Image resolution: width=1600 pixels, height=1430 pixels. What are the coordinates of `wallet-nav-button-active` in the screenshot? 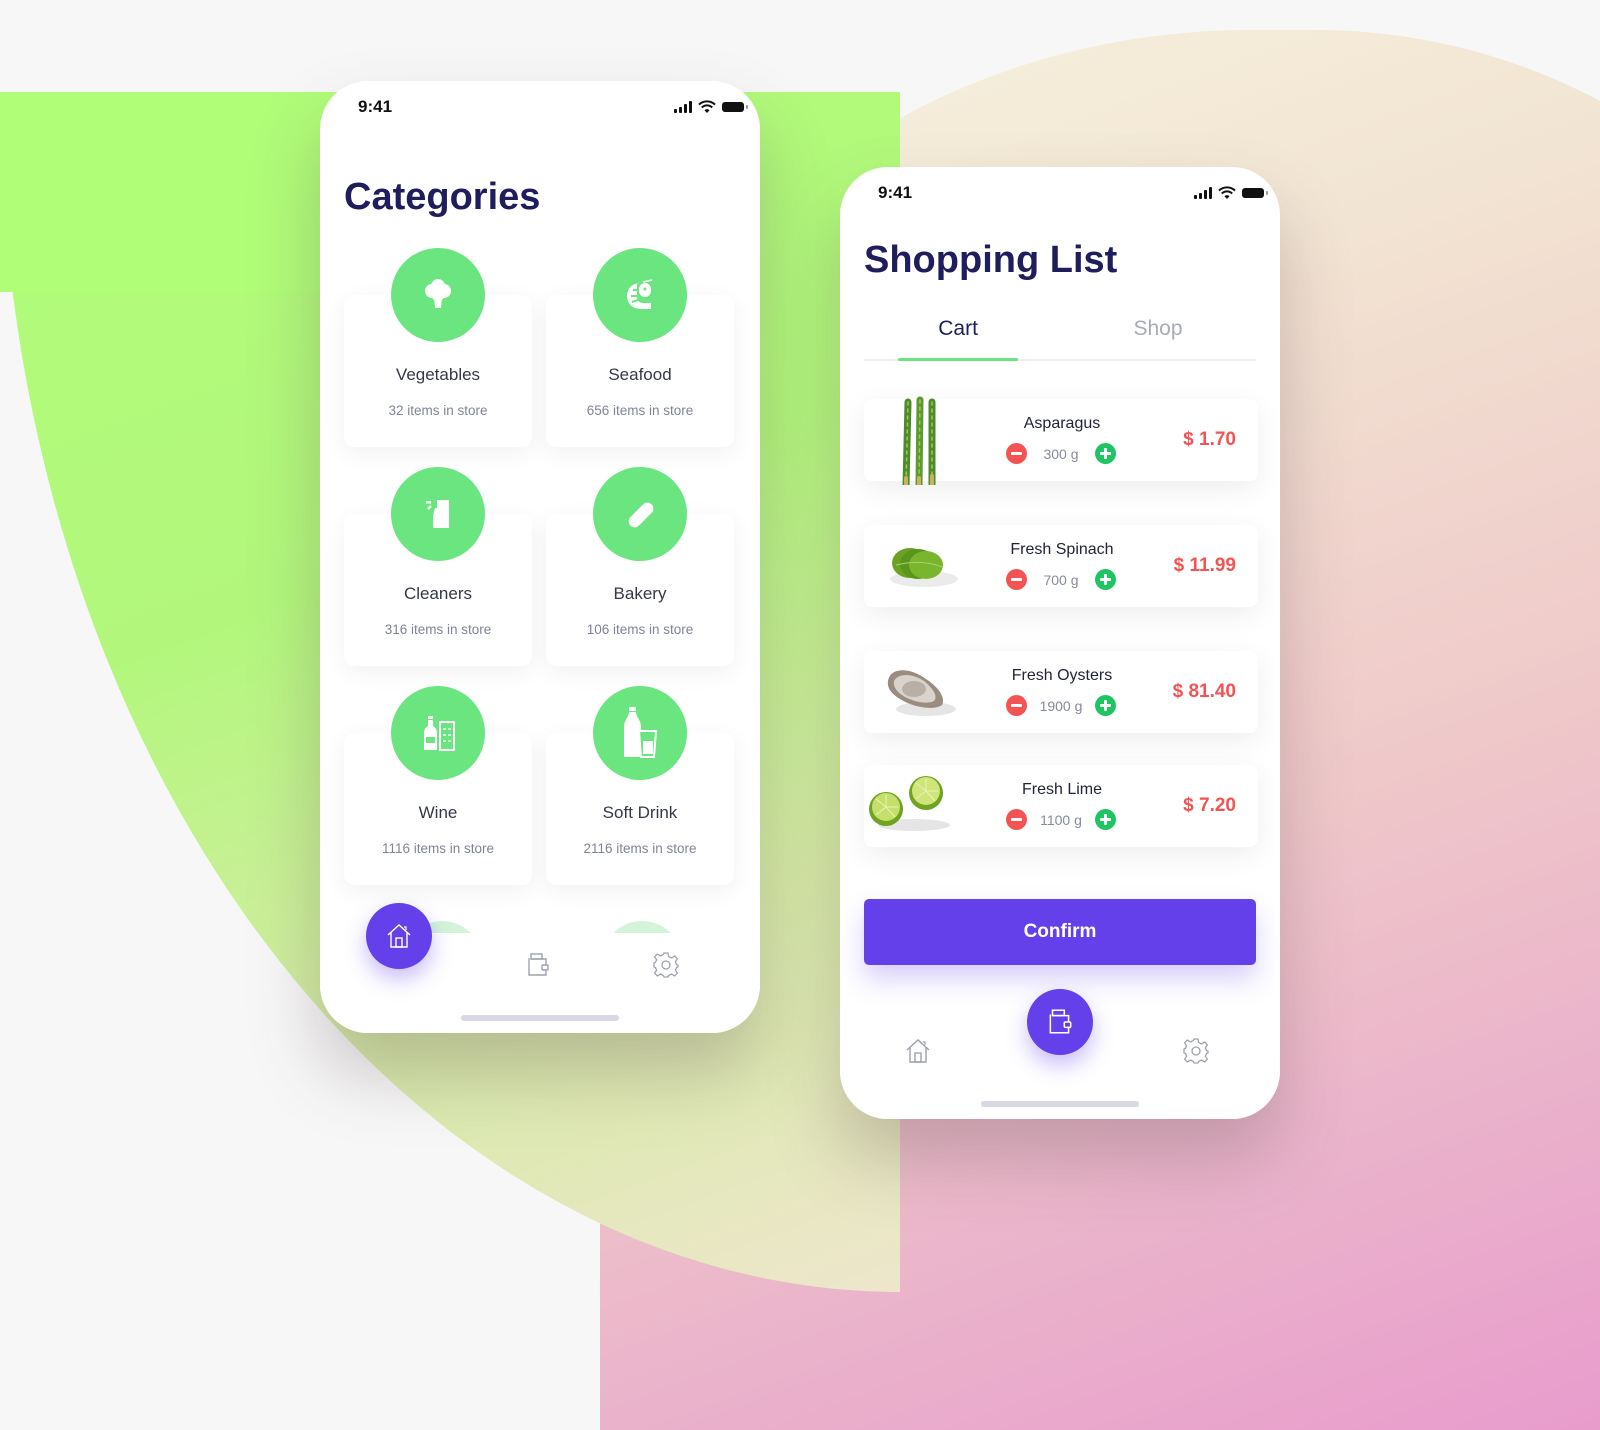 It's located at (1060, 1022).